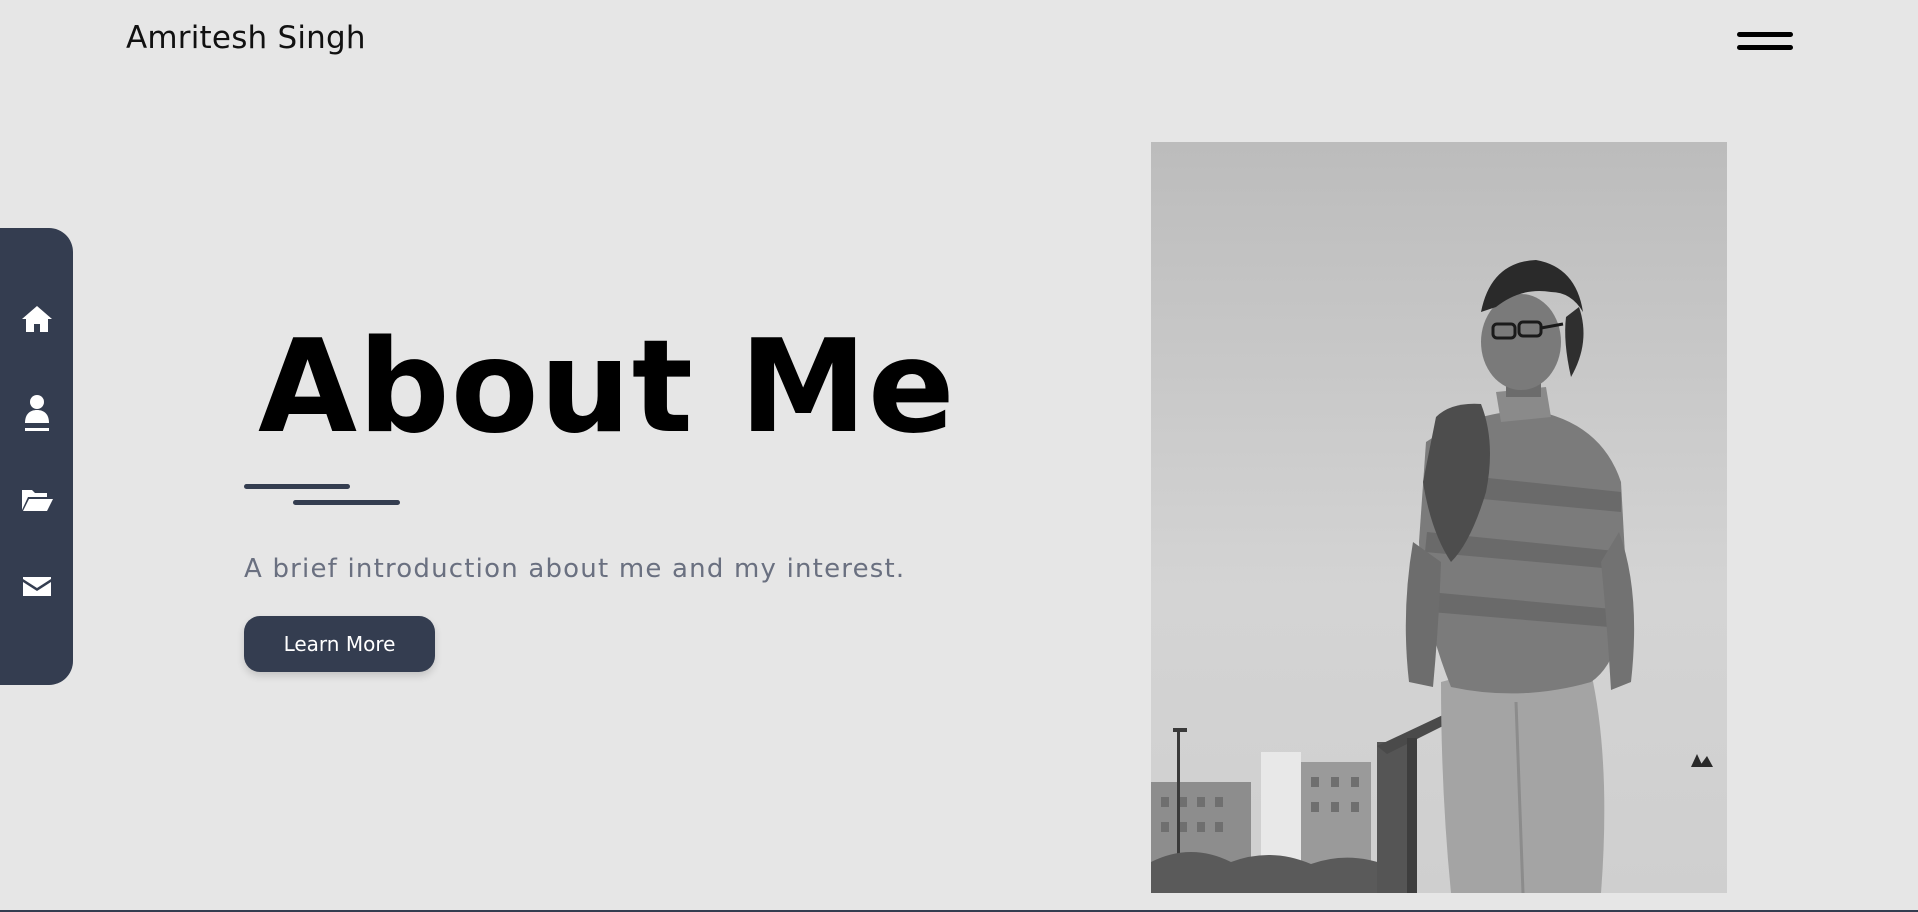 This screenshot has height=912, width=1918. What do you see at coordinates (346, 502) in the screenshot?
I see `title-underline-bottom` at bounding box center [346, 502].